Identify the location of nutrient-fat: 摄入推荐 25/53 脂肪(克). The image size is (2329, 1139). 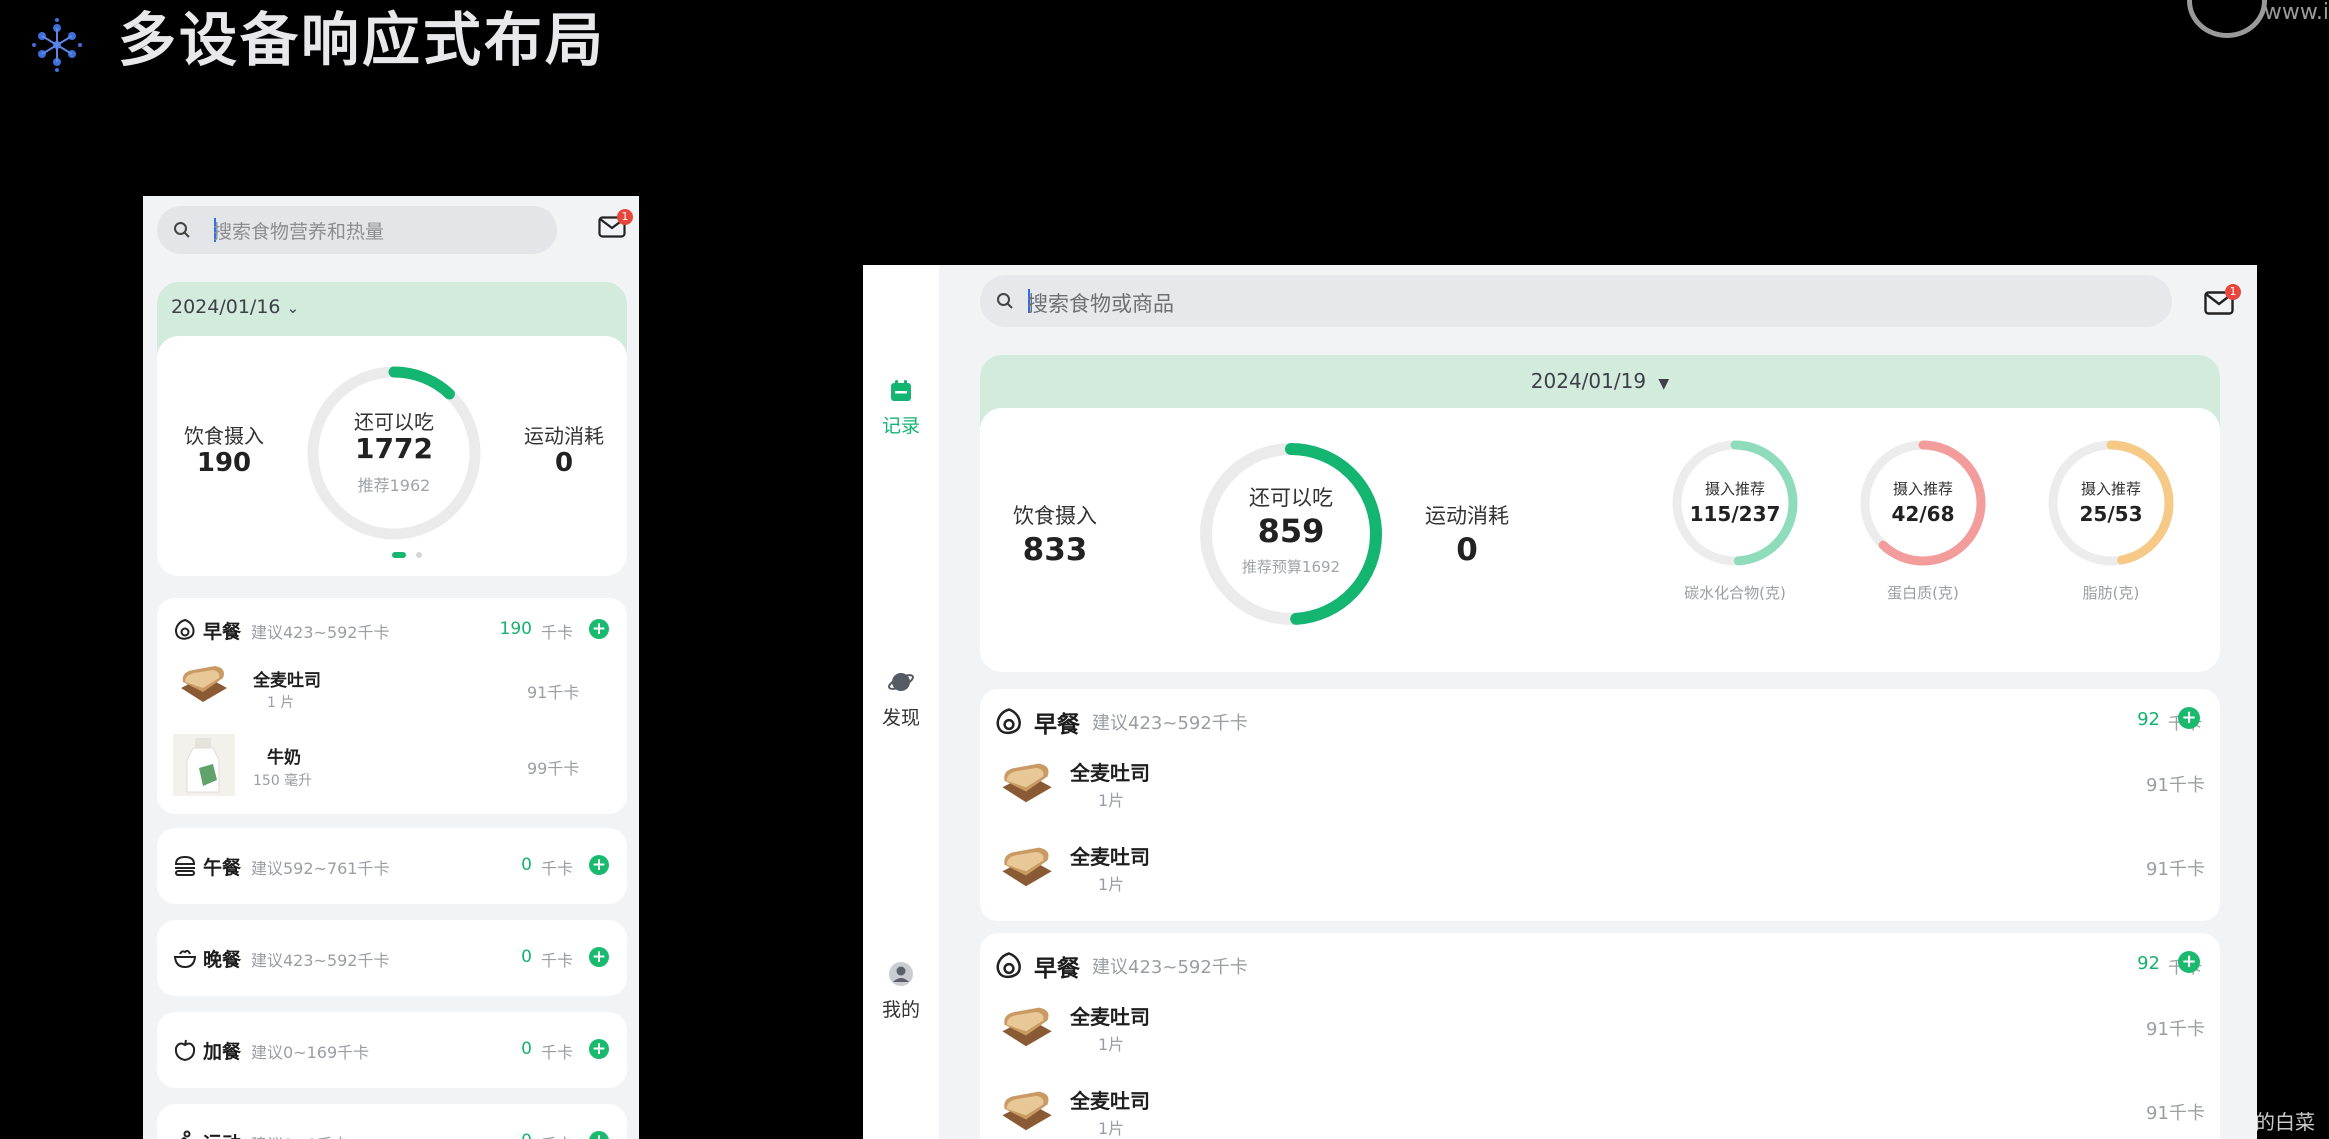
(2110, 538).